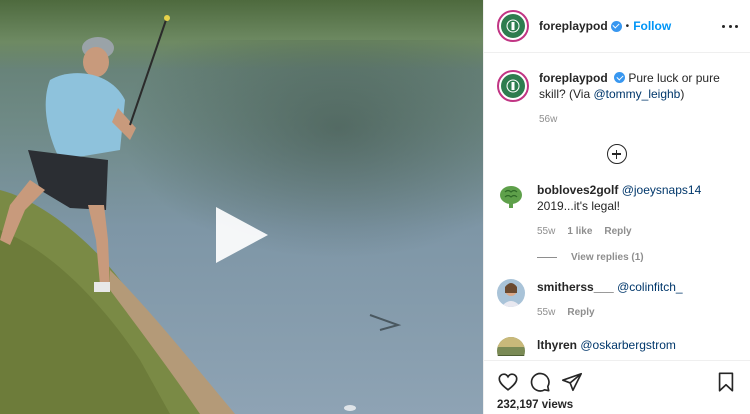 The image size is (750, 414). I want to click on heart-icon, so click(508, 382).